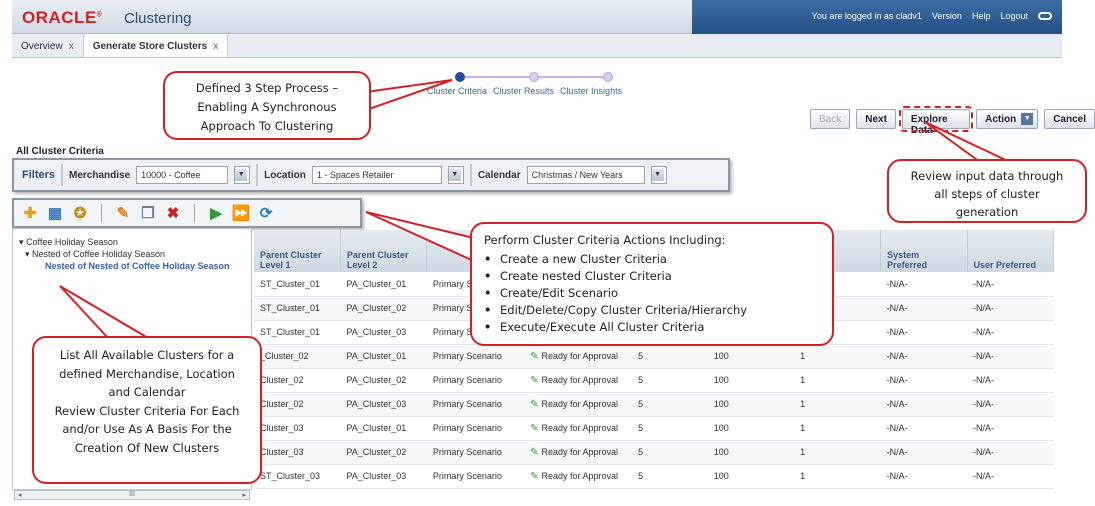  What do you see at coordinates (241, 213) in the screenshot?
I see `execute-all-icon: ⏩` at bounding box center [241, 213].